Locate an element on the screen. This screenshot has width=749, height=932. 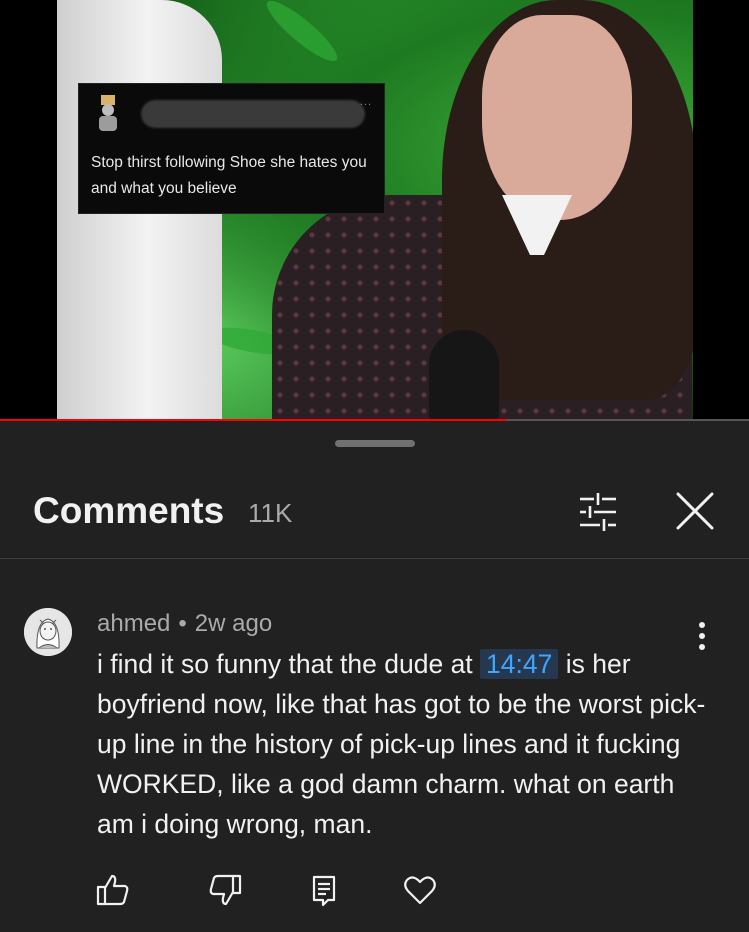
user-avatar-icon is located at coordinates (48, 632).